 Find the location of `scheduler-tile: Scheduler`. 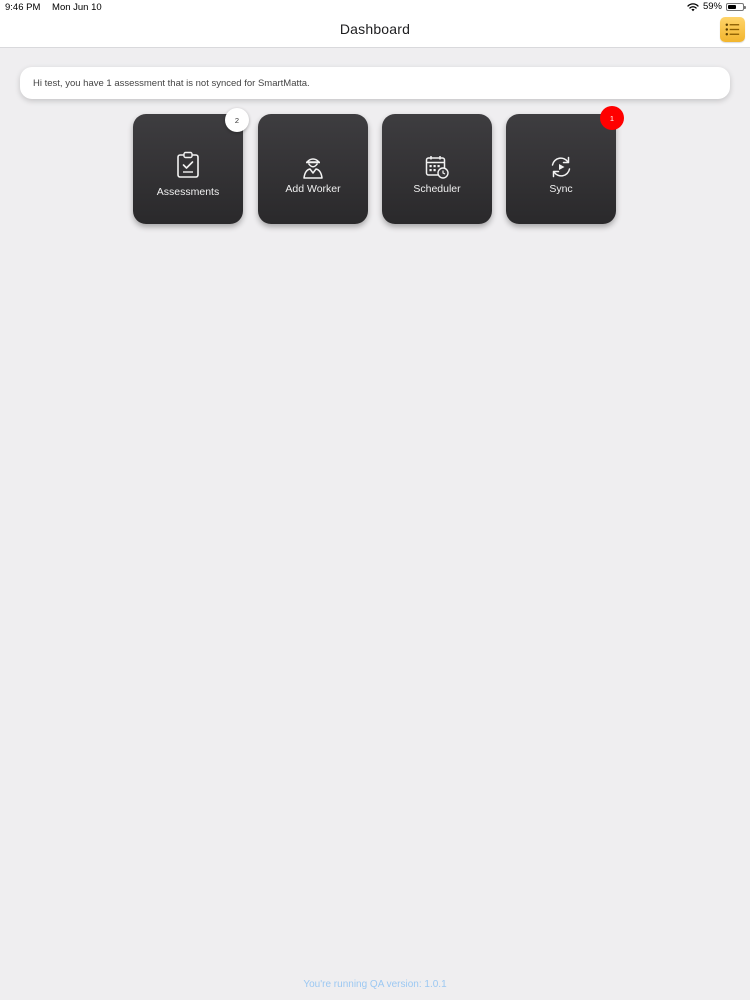

scheduler-tile: Scheduler is located at coordinates (437, 169).